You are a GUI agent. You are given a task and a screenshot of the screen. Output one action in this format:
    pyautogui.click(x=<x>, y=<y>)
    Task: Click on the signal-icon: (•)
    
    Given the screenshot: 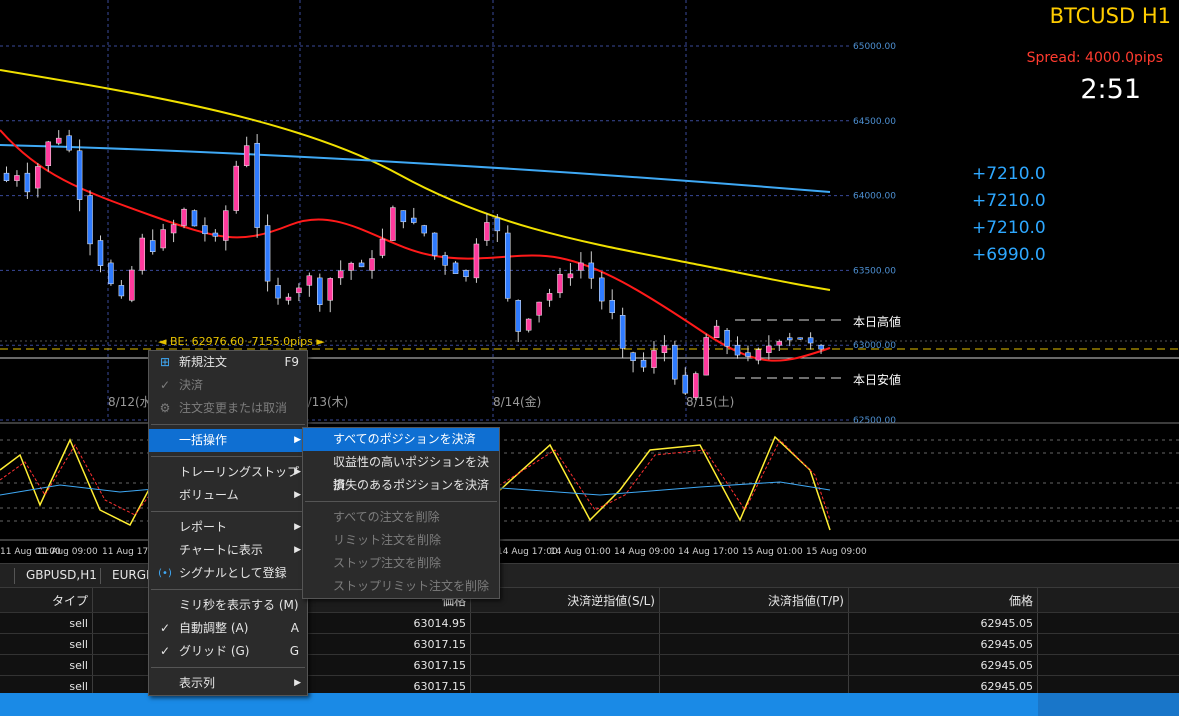 What is the action you would take?
    pyautogui.click(x=165, y=573)
    